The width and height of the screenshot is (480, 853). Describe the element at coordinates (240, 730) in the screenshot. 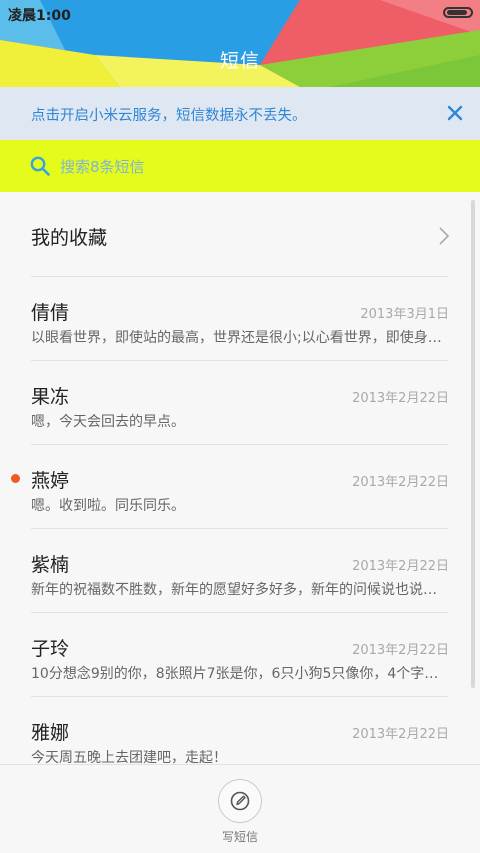

I see `conversation-row: 雅娜 2013年2月22日 今天周五晚上去团建吧，走起！` at that location.